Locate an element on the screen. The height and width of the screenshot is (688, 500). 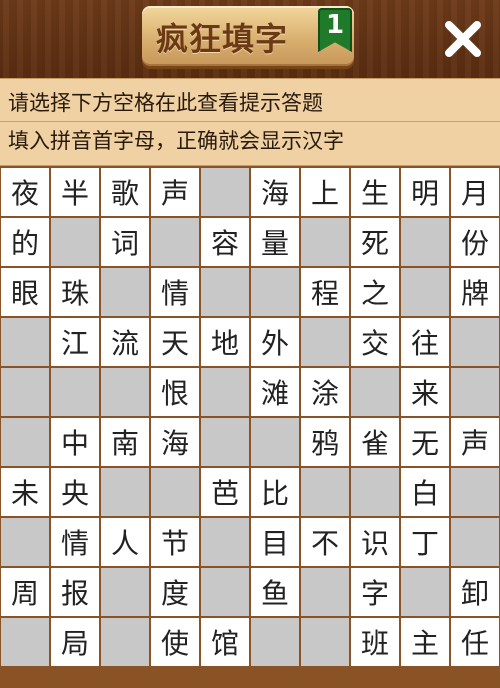
grid-cell: 字 is located at coordinates (375, 592).